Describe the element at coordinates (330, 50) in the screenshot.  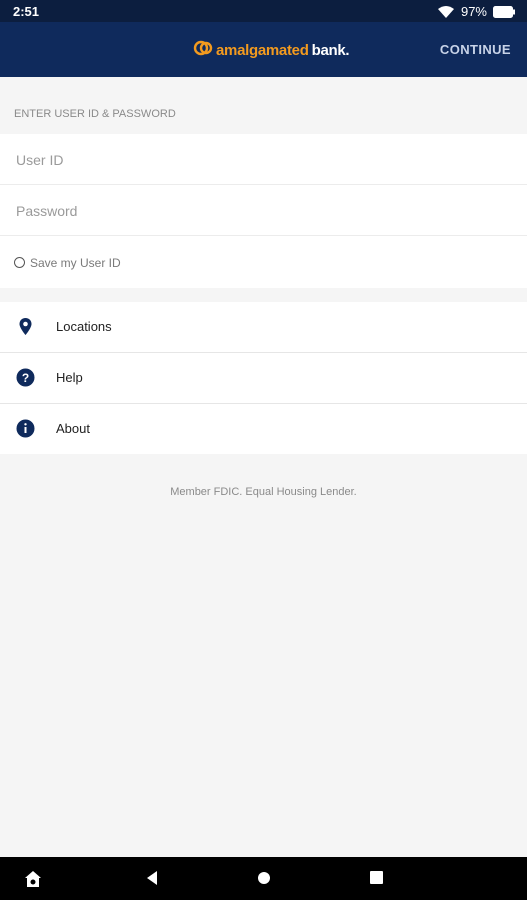
I see `logo-text-secondary: bank.` at that location.